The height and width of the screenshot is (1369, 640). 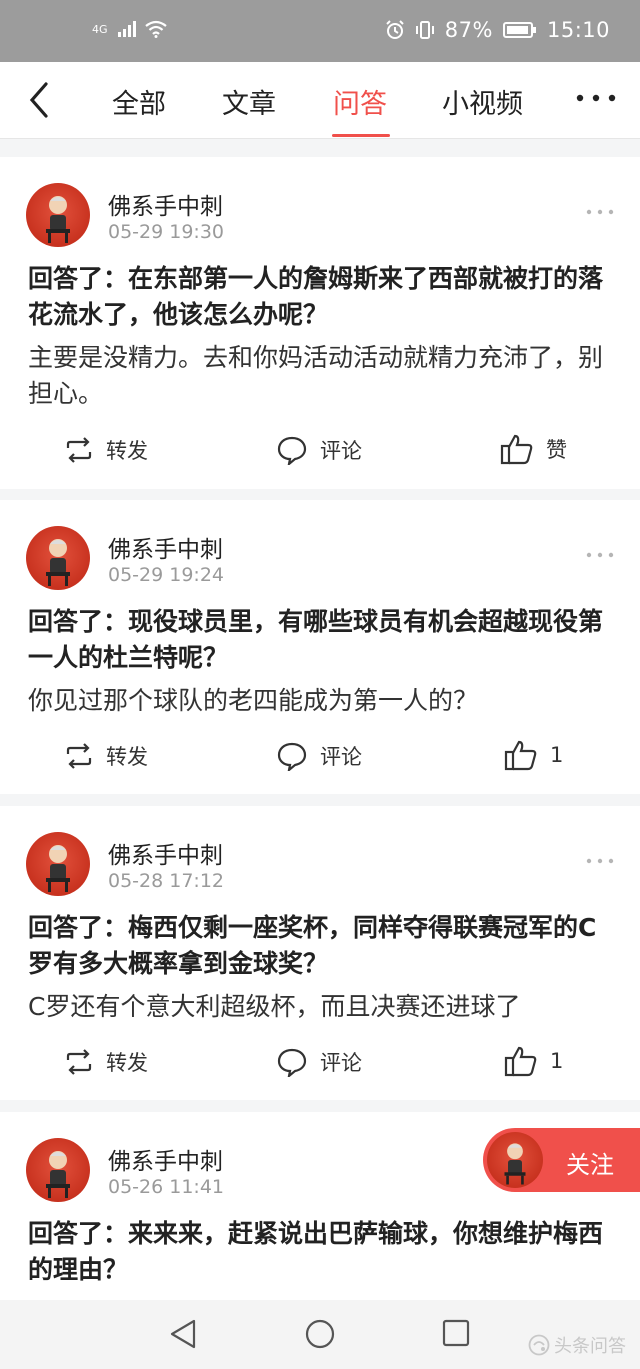 I want to click on question-title: 回答了：现役球员里，有哪些球员有机会超越现役第一人的杜兰特呢？, so click(x=321, y=640).